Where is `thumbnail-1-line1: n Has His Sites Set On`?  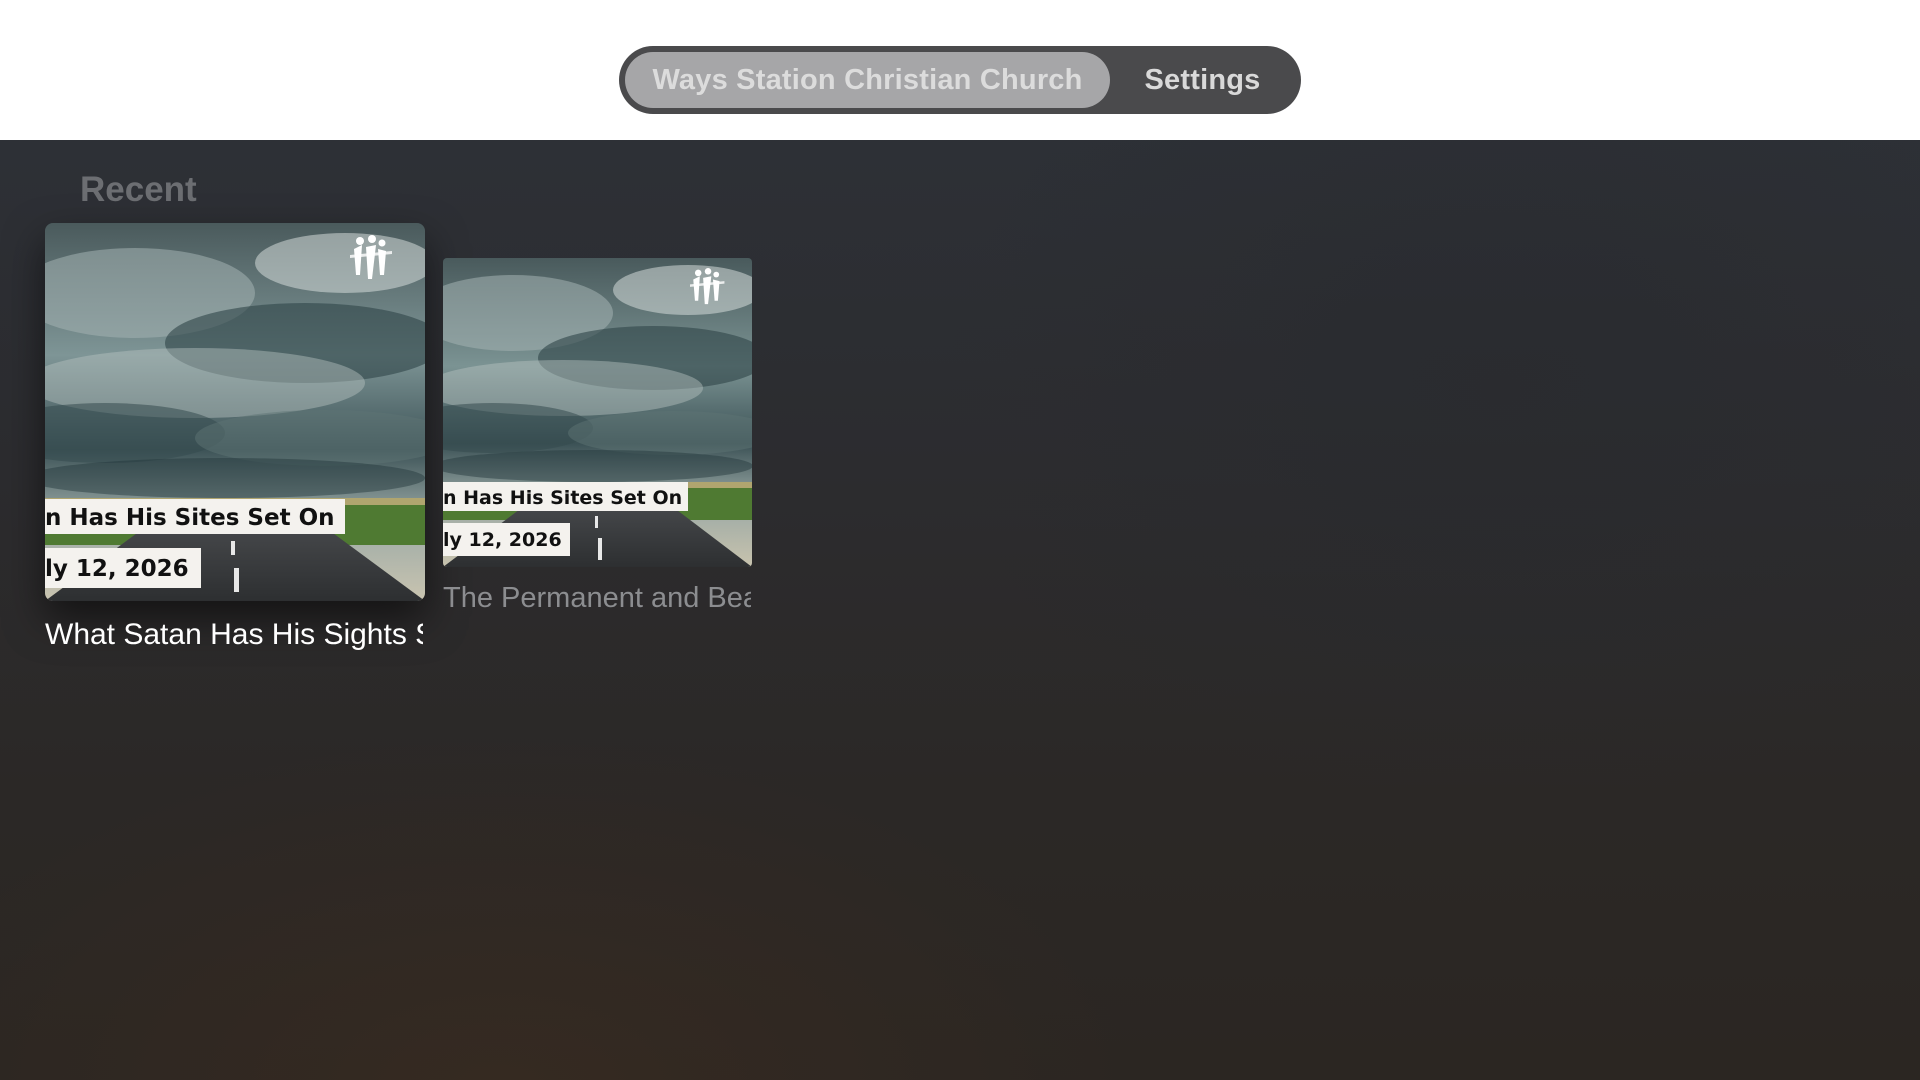
thumbnail-1-line1: n Has His Sites Set On is located at coordinates (190, 518).